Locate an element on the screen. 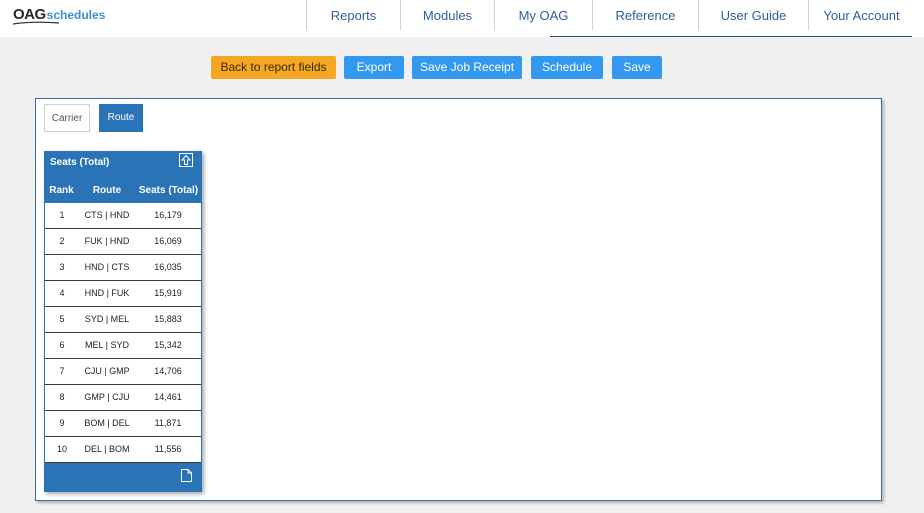  table-row: 3 HND | CTS 16,035 is located at coordinates (123, 268).